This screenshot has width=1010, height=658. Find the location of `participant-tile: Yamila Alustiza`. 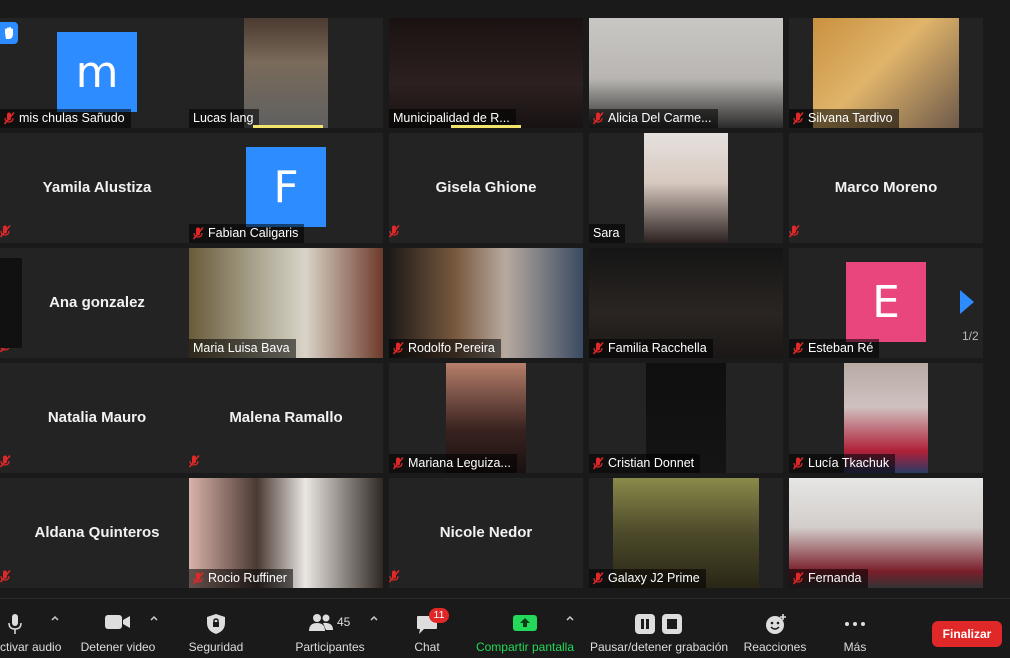

participant-tile: Yamila Alustiza is located at coordinates (97, 188).